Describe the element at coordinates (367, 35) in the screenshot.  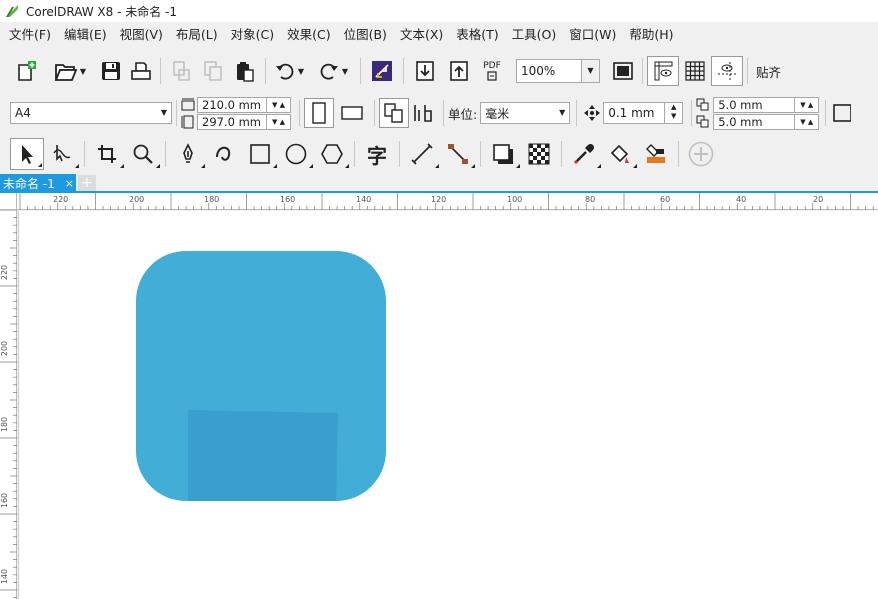
I see `menu-bitmaps: 位图(B)` at that location.